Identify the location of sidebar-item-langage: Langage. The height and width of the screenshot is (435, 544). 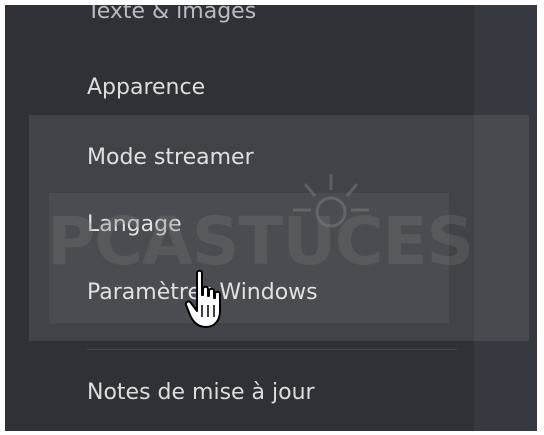
(134, 225).